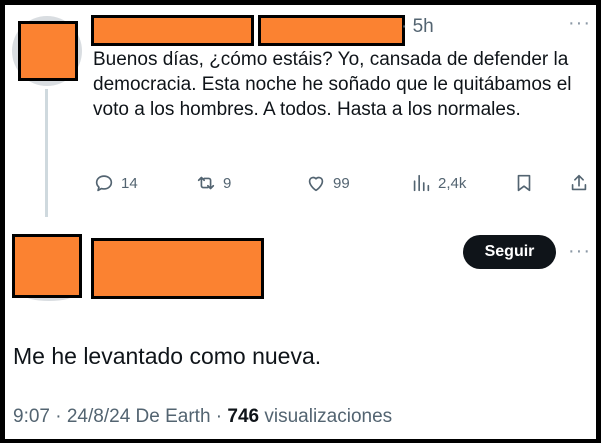 This screenshot has height=443, width=601. What do you see at coordinates (115, 183) in the screenshot?
I see `reply-button: 14` at bounding box center [115, 183].